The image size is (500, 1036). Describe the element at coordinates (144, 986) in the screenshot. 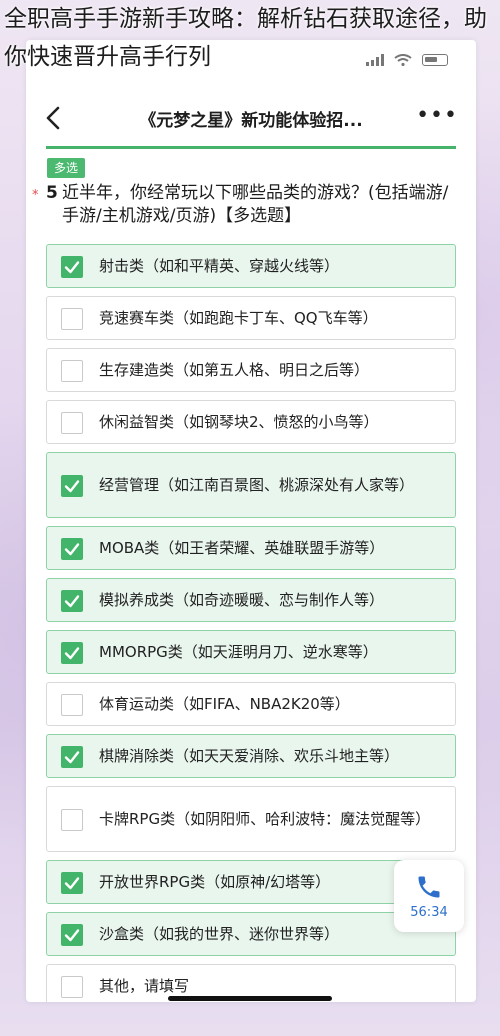

I see `option-label: 其他，请填写` at that location.